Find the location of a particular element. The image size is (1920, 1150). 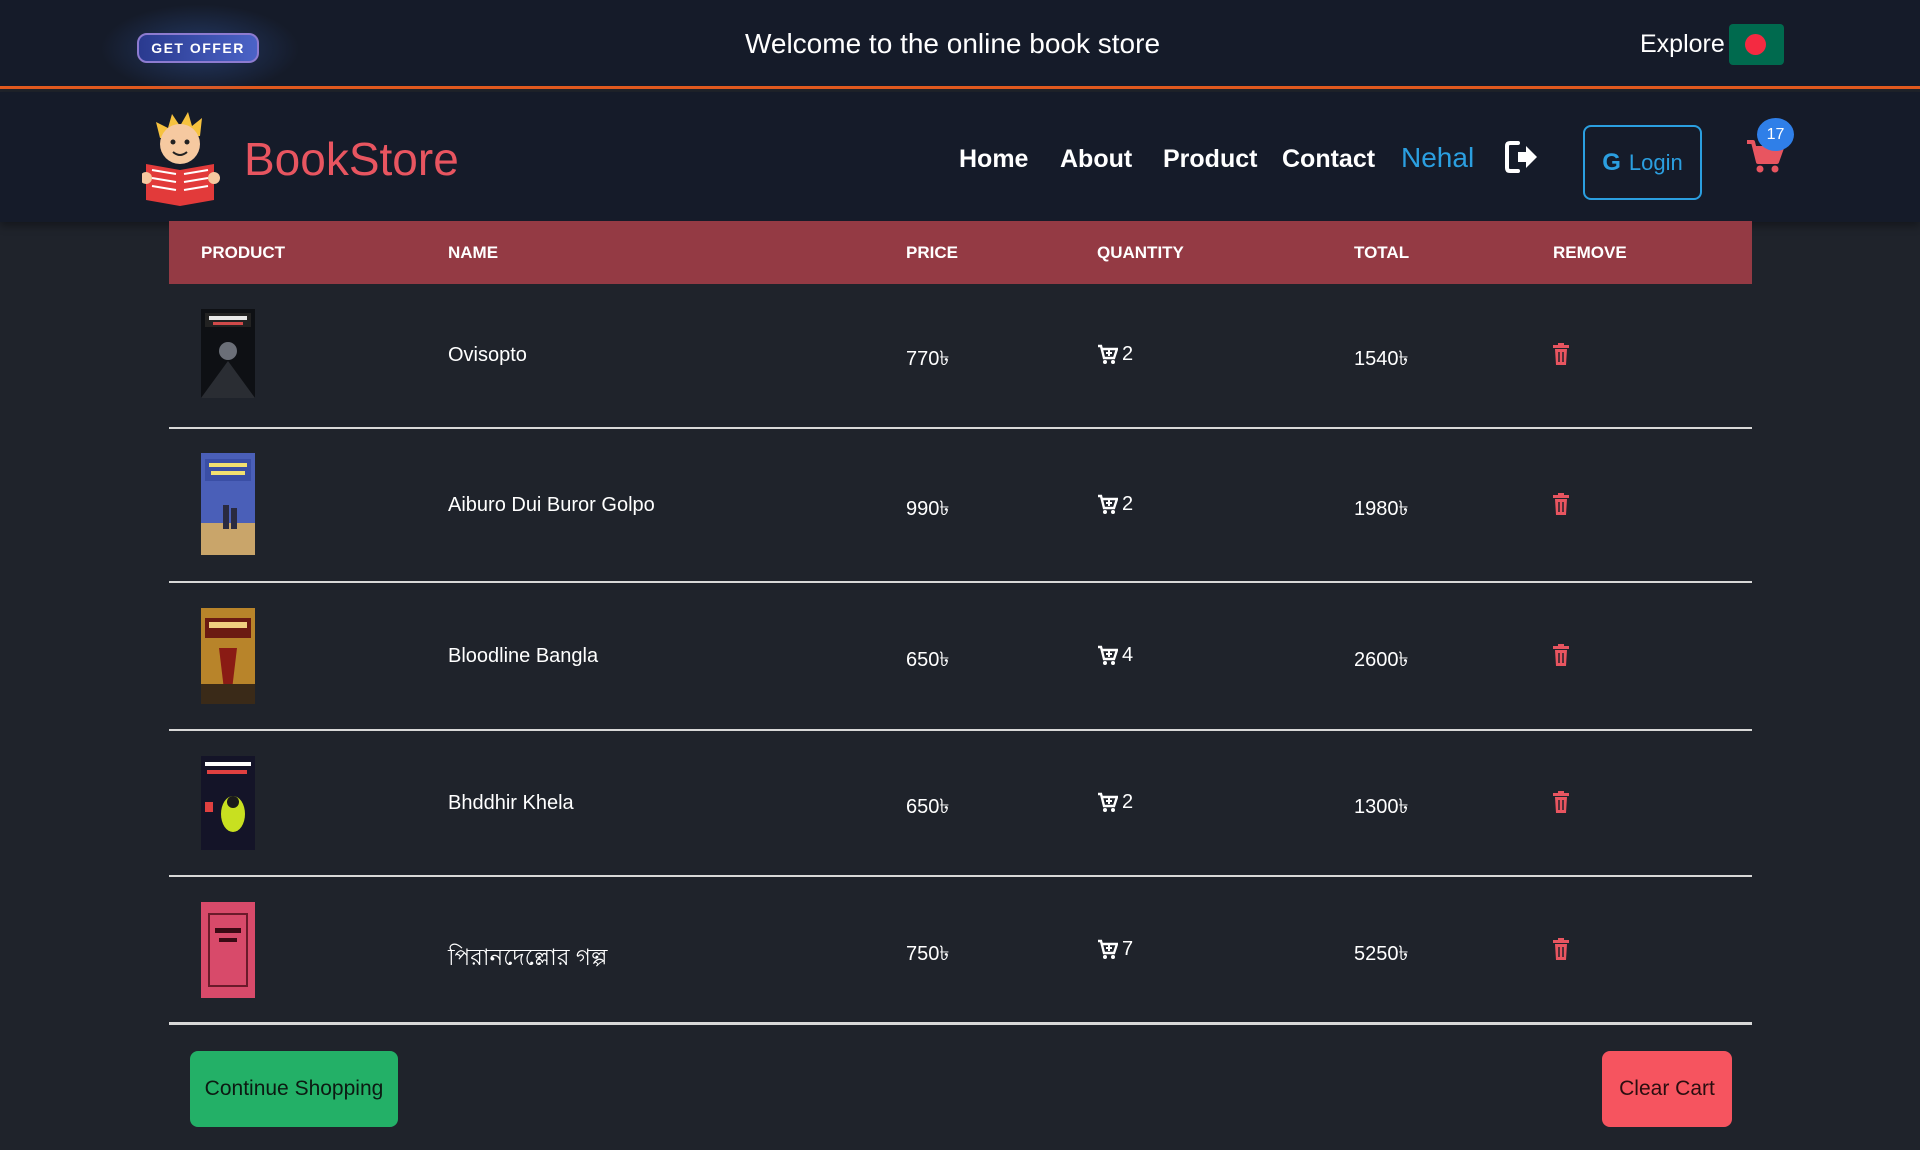

logout-icon is located at coordinates (1522, 157).